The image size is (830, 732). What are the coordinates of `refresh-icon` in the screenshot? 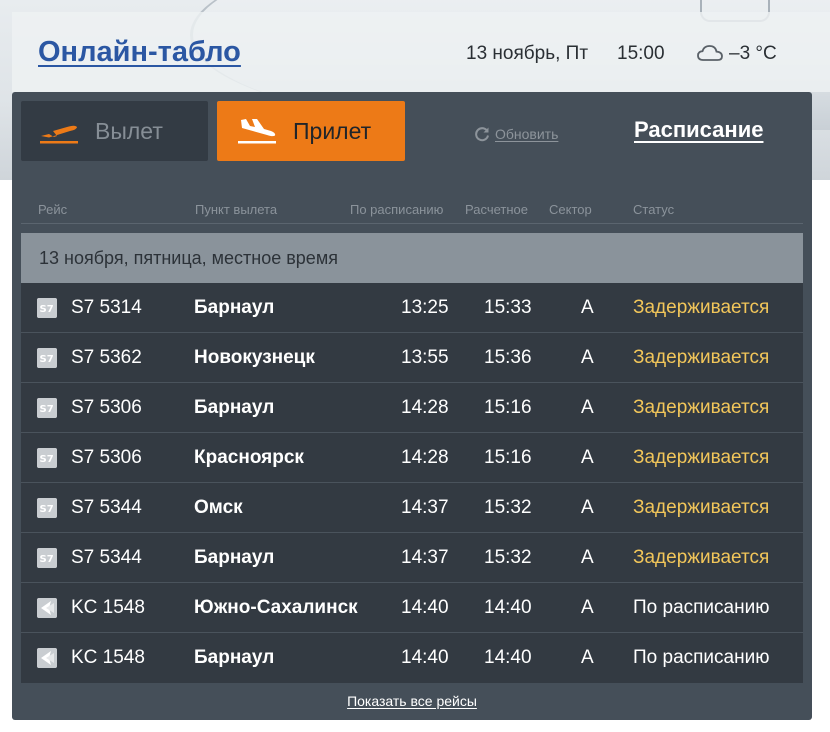 It's located at (482, 134).